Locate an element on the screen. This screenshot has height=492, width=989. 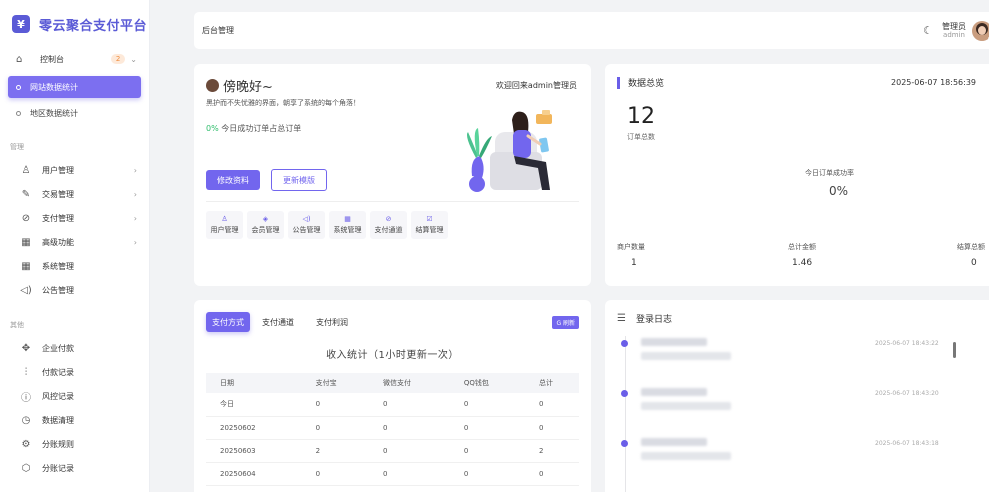
app-title: 零云聚合支付平台 is located at coordinates (93, 26).